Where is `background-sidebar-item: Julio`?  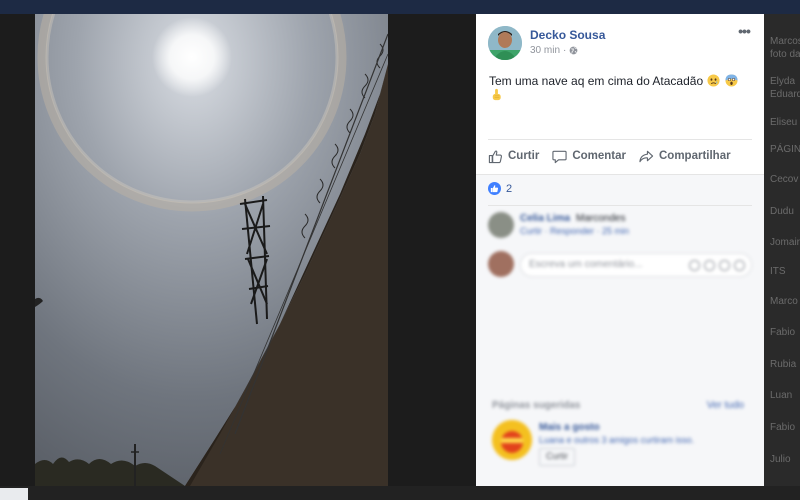
background-sidebar-item: Julio is located at coordinates (780, 459).